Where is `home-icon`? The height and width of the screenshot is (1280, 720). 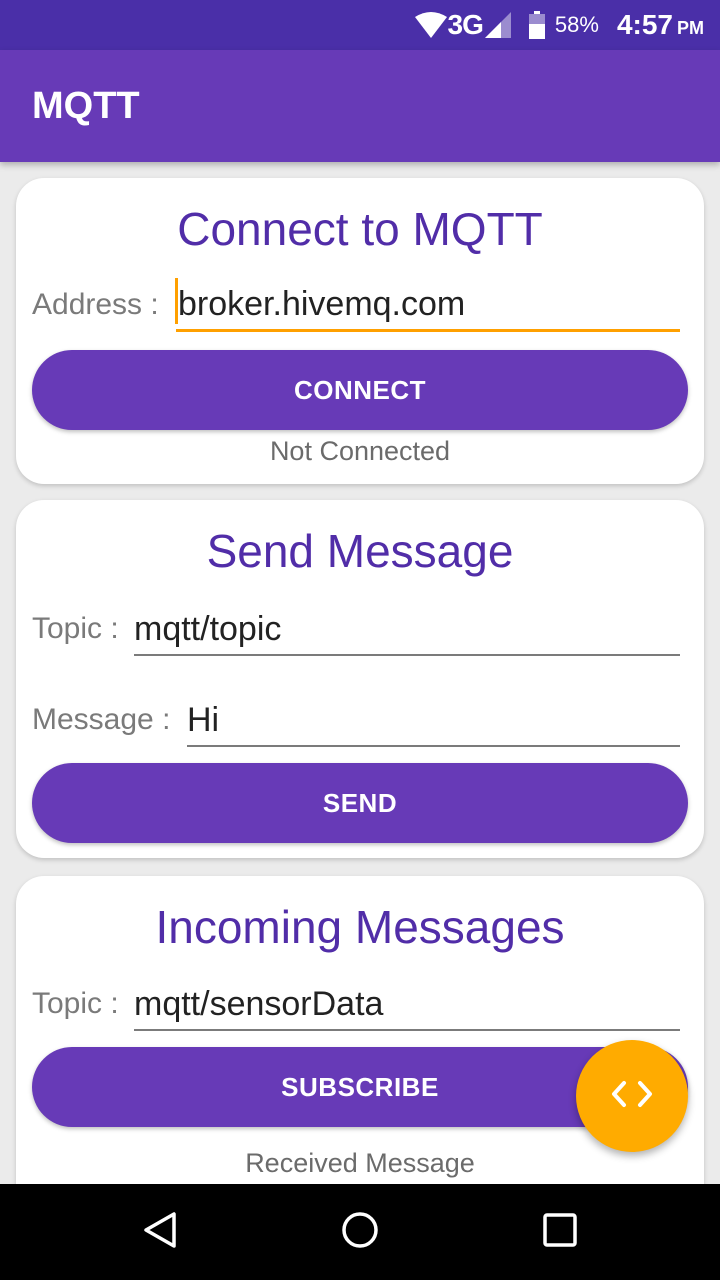 home-icon is located at coordinates (360, 1232).